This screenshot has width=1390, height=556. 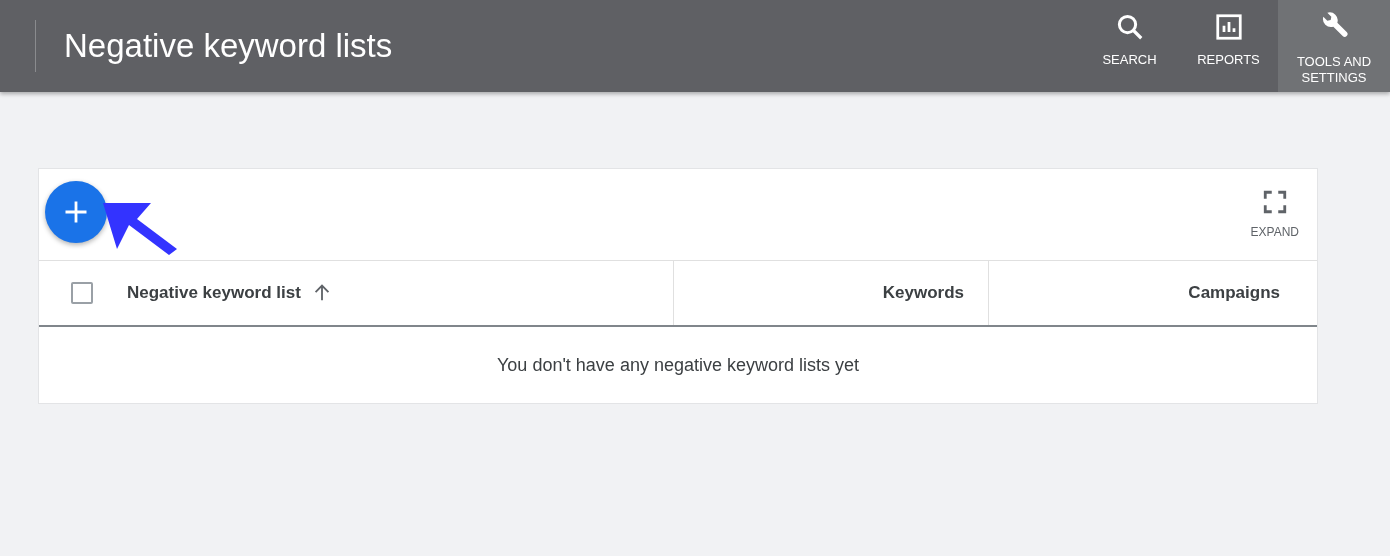 I want to click on column-header: Keywords, so click(x=830, y=293).